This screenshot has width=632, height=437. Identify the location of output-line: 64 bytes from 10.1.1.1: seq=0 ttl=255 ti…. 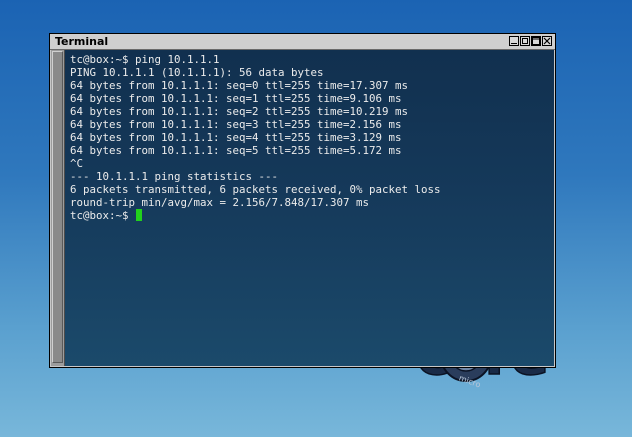
(239, 85).